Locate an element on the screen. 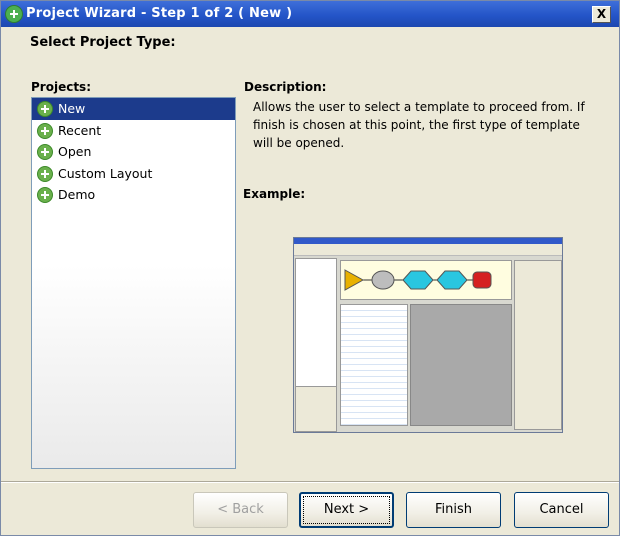 The height and width of the screenshot is (536, 620). page-heading: Select Project Type: is located at coordinates (103, 42).